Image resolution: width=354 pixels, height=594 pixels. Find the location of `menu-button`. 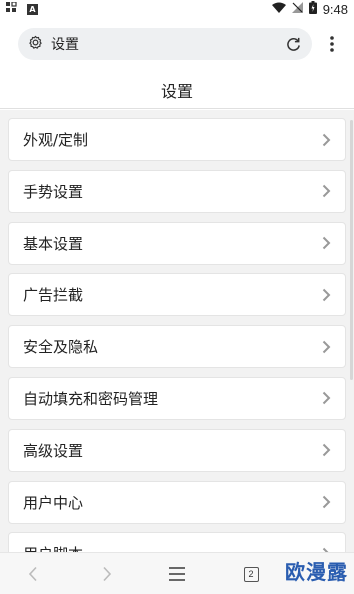

menu-button is located at coordinates (177, 574).